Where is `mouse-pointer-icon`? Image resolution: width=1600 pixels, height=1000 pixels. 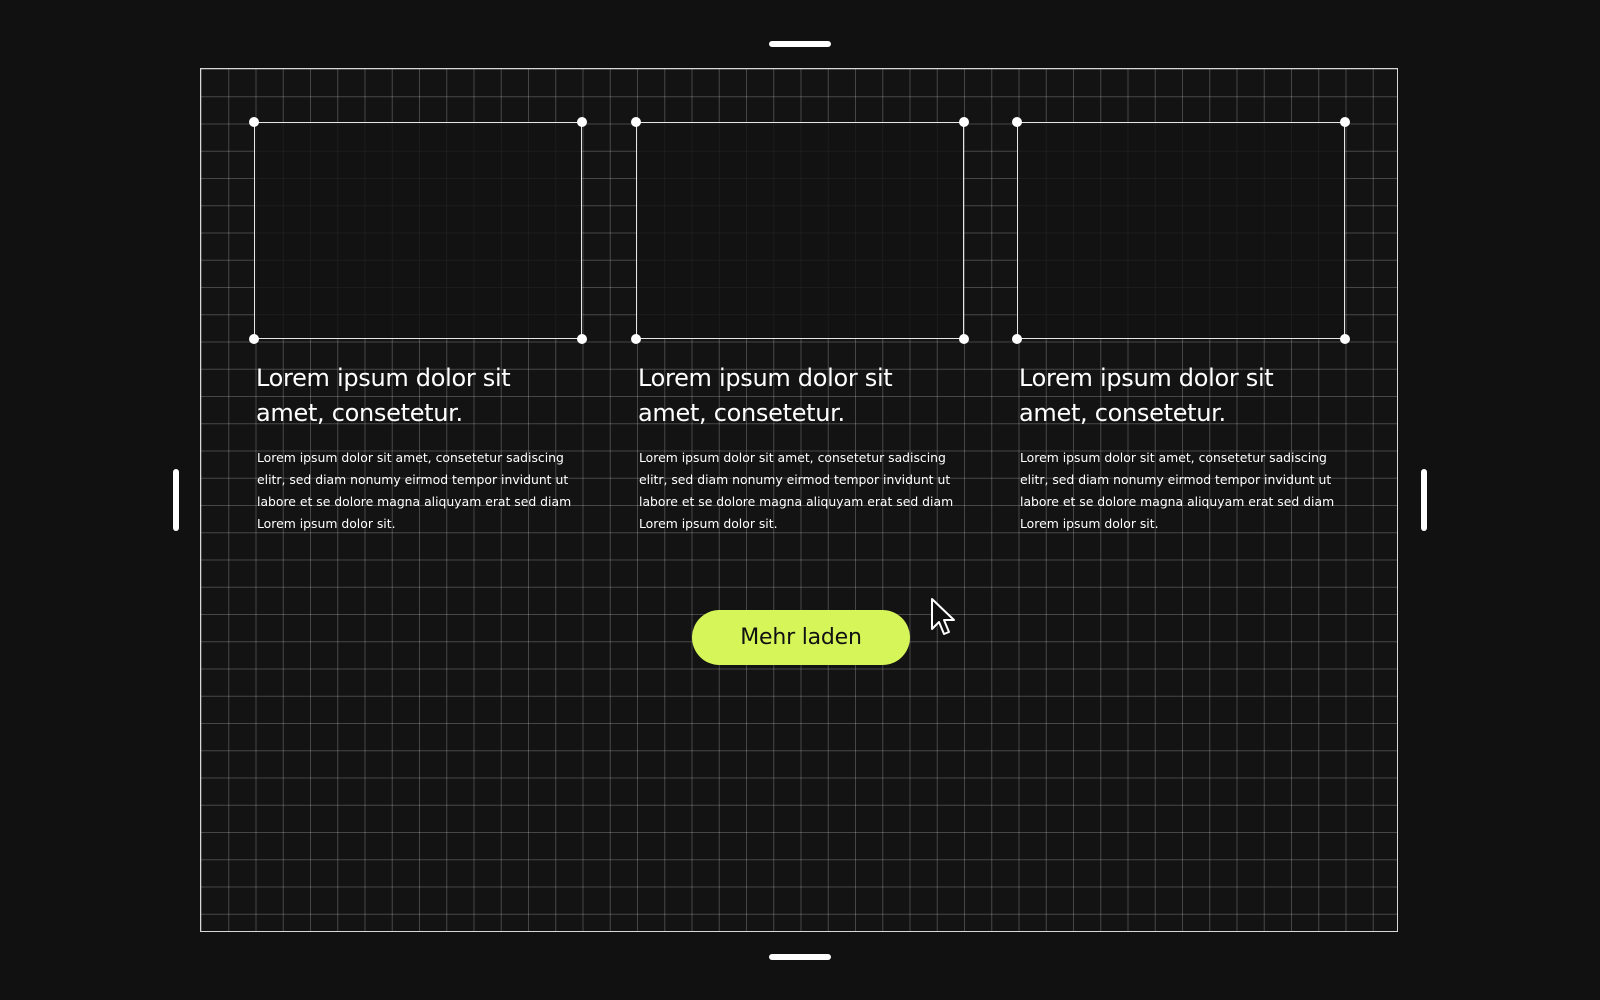
mouse-pointer-icon is located at coordinates (943, 616).